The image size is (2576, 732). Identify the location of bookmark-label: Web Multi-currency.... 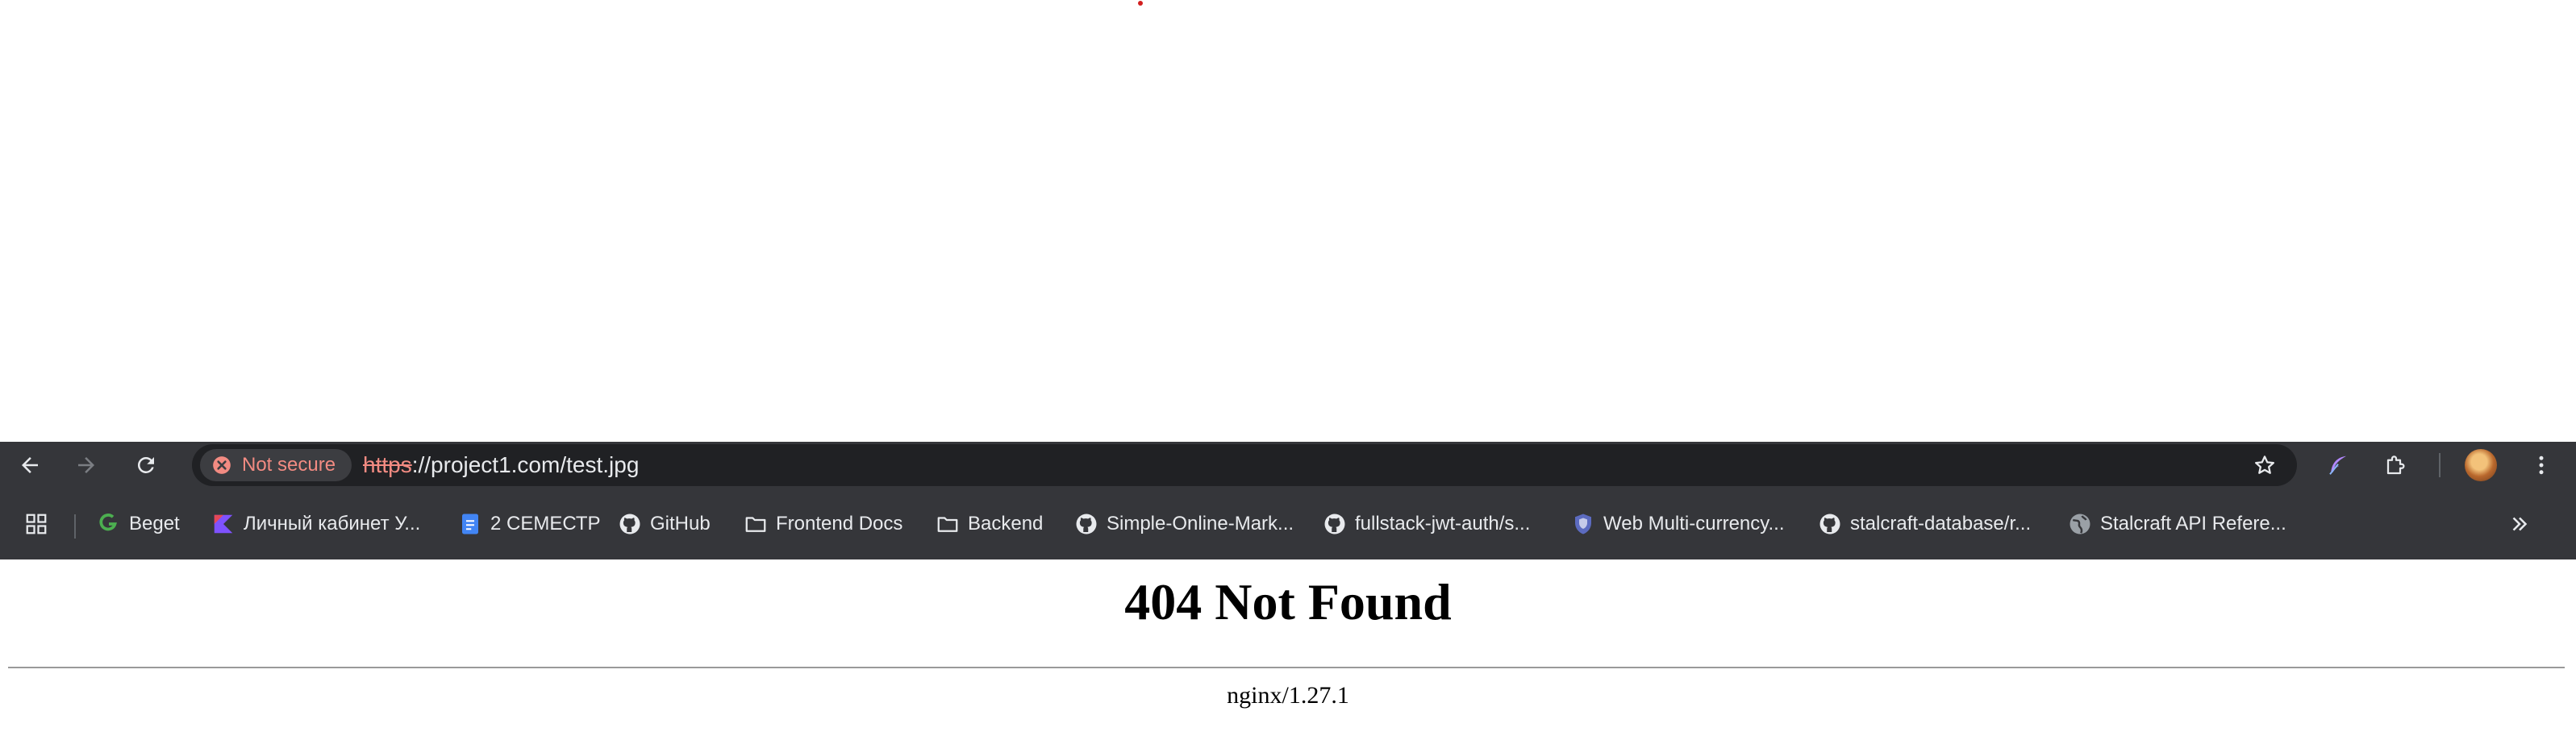
(1694, 524).